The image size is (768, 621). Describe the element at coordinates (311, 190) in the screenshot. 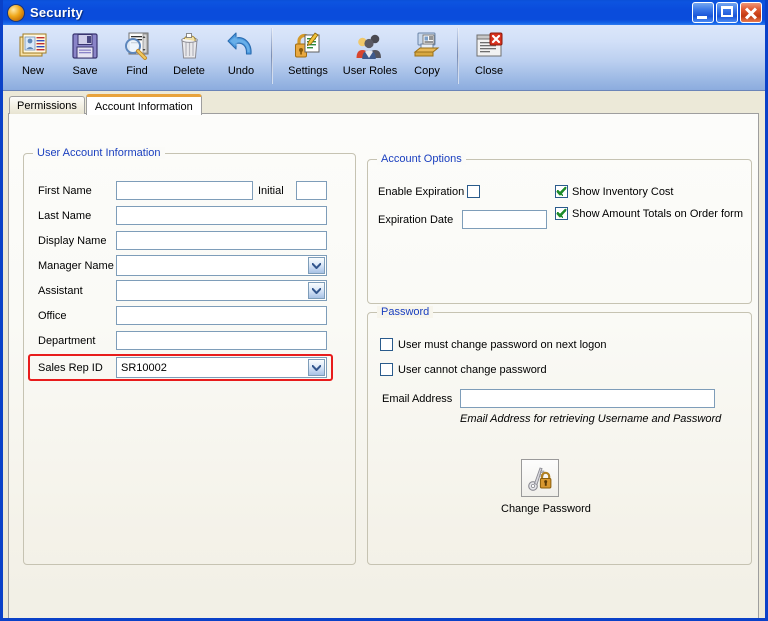

I see `input-initial` at that location.